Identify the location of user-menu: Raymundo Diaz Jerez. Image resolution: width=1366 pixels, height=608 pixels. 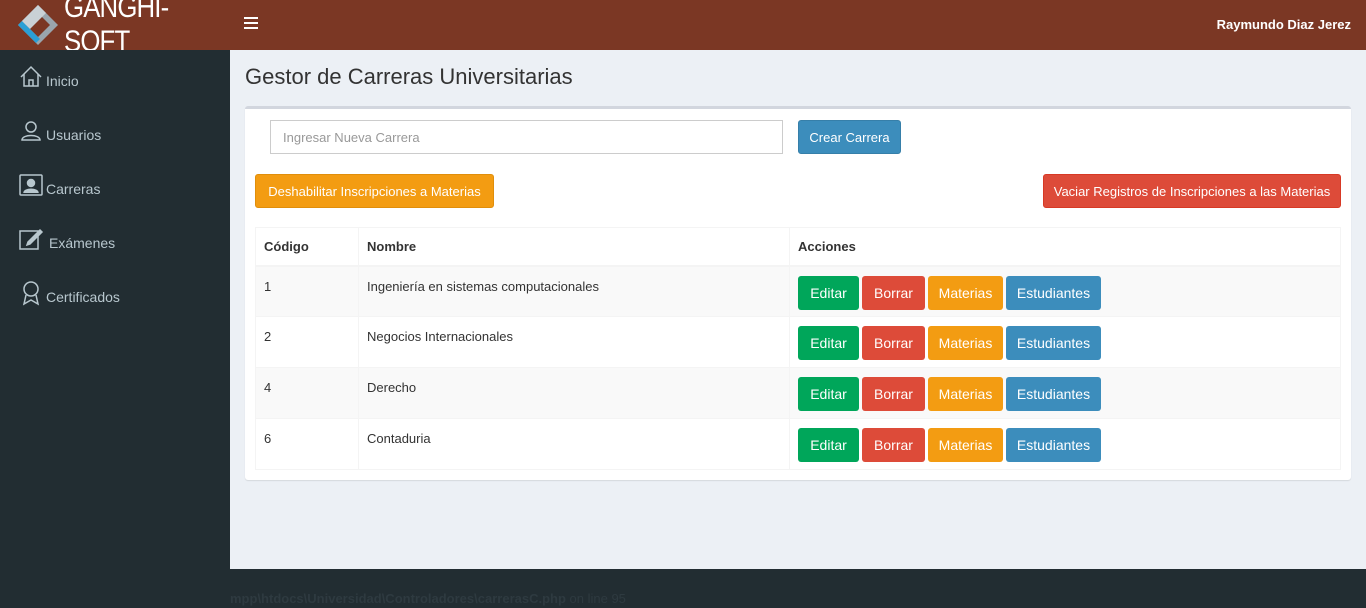
(1284, 24).